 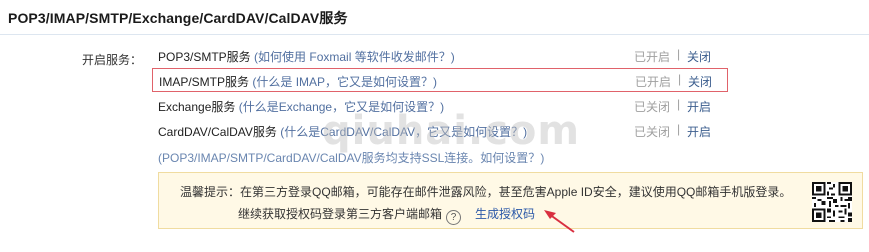 What do you see at coordinates (699, 106) in the screenshot?
I see `enable-exchange-button: 开启` at bounding box center [699, 106].